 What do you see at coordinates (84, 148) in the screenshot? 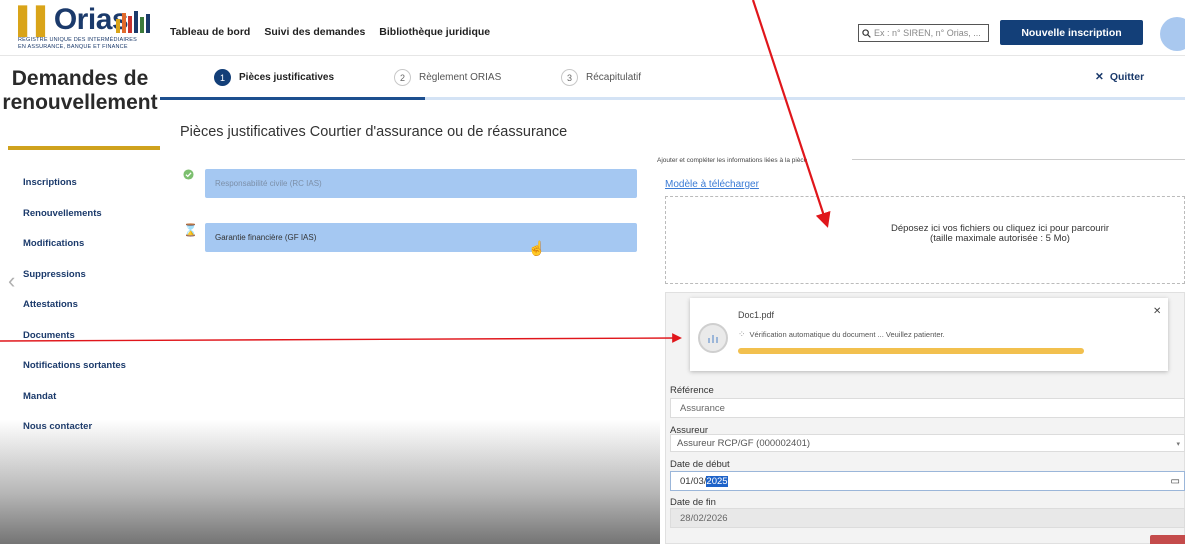
I see `sidebar-divider` at bounding box center [84, 148].